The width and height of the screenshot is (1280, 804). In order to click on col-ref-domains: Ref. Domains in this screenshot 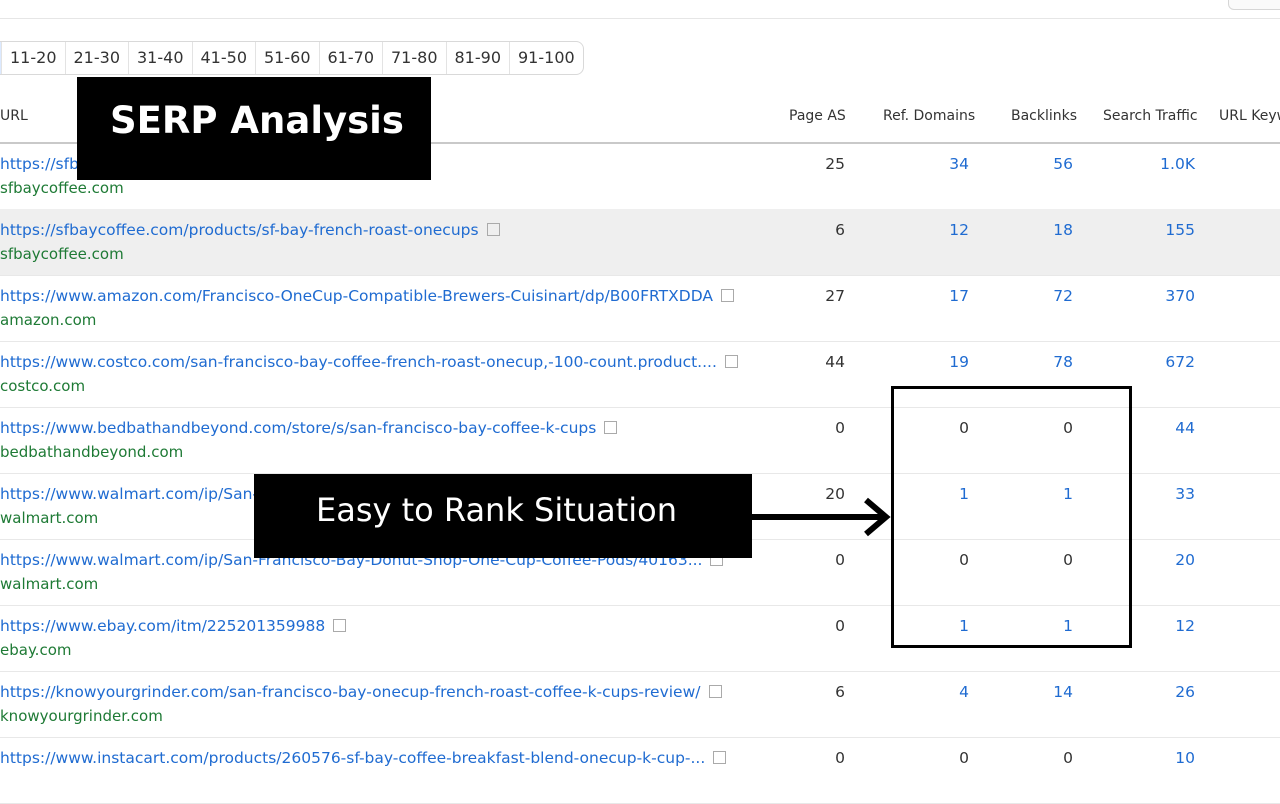, I will do `click(929, 116)`.